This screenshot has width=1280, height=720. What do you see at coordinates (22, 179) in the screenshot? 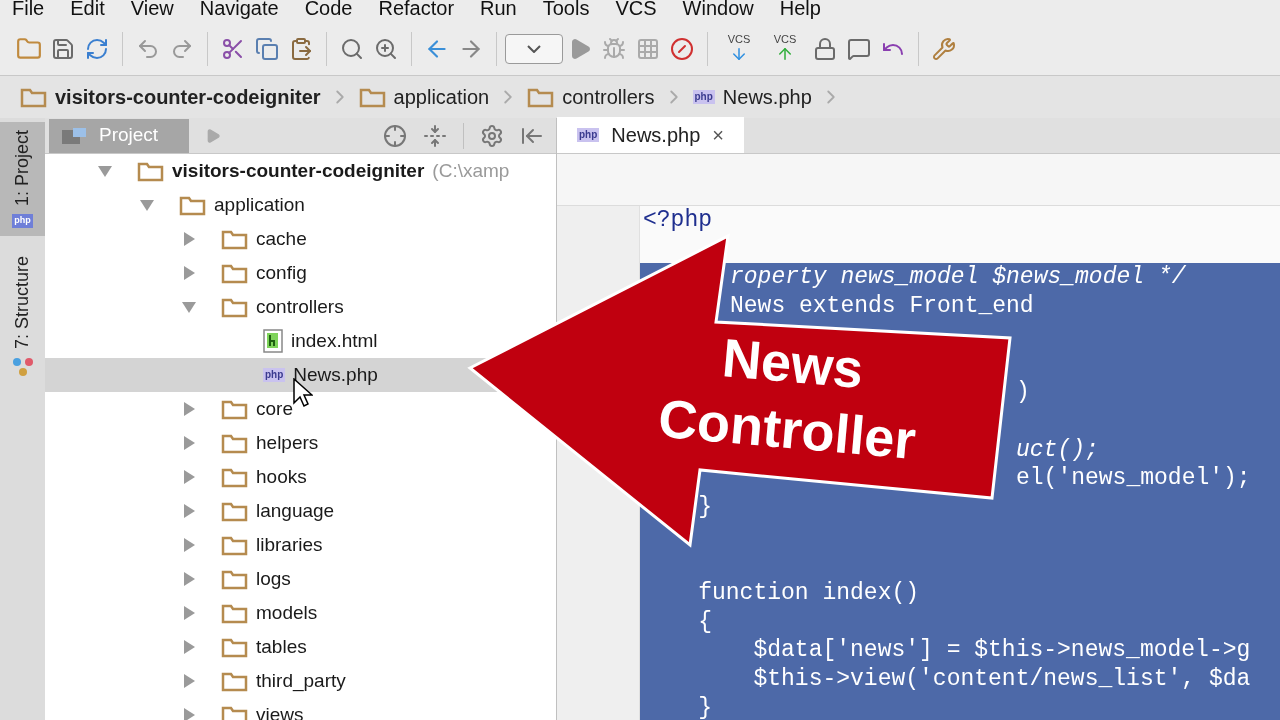
I see `side-tab: 1: Project php` at bounding box center [22, 179].